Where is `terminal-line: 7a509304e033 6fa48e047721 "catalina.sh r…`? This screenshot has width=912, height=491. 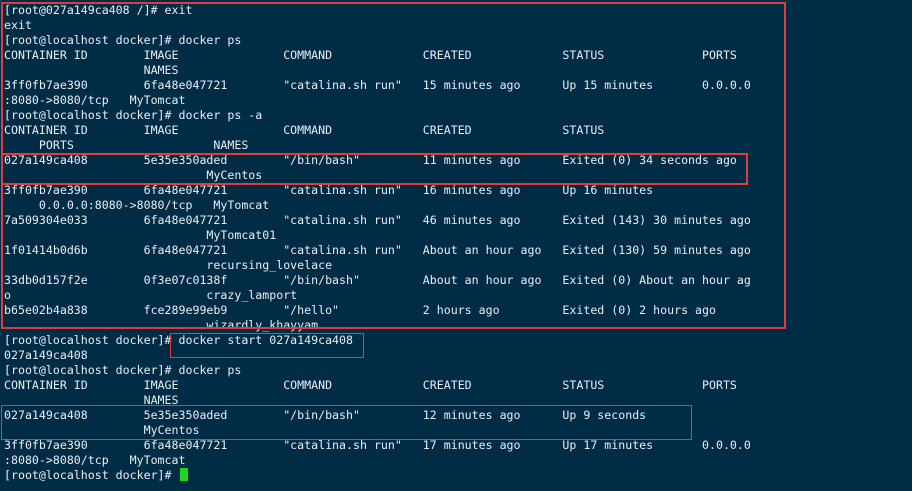
terminal-line: 7a509304e033 6fa48e047721 "catalina.sh r… is located at coordinates (377, 220).